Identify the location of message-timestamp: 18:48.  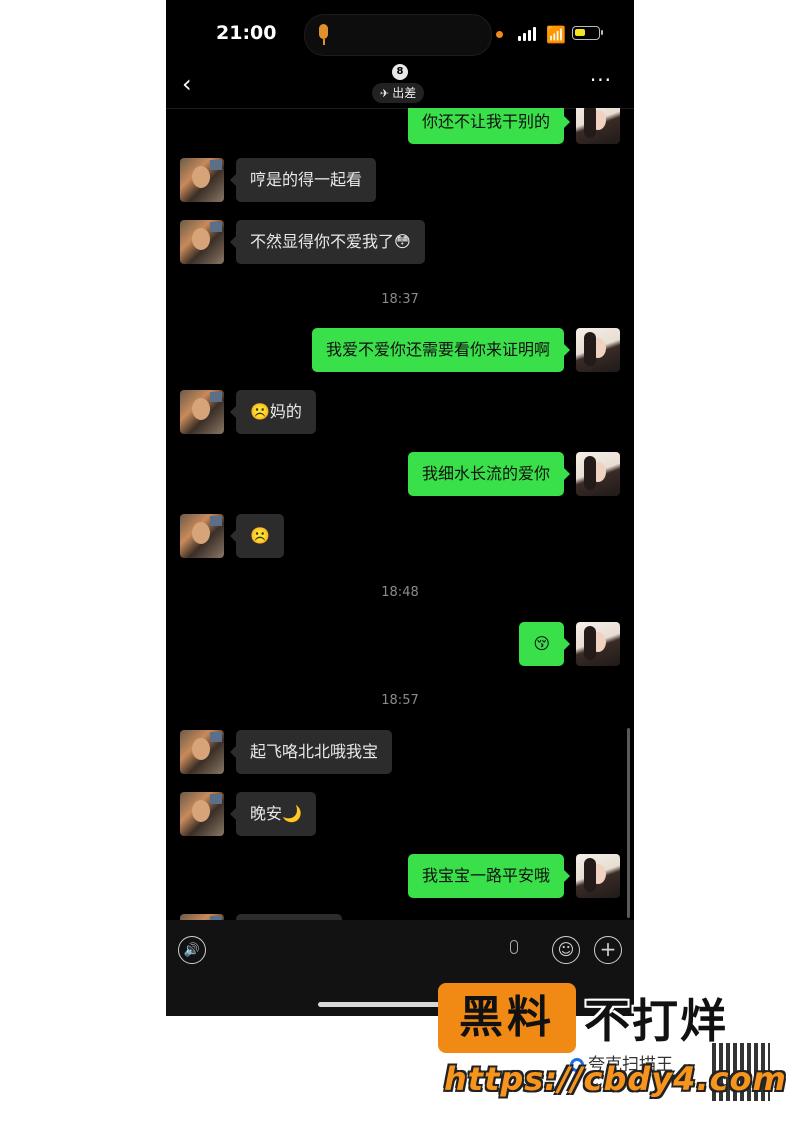
(400, 592).